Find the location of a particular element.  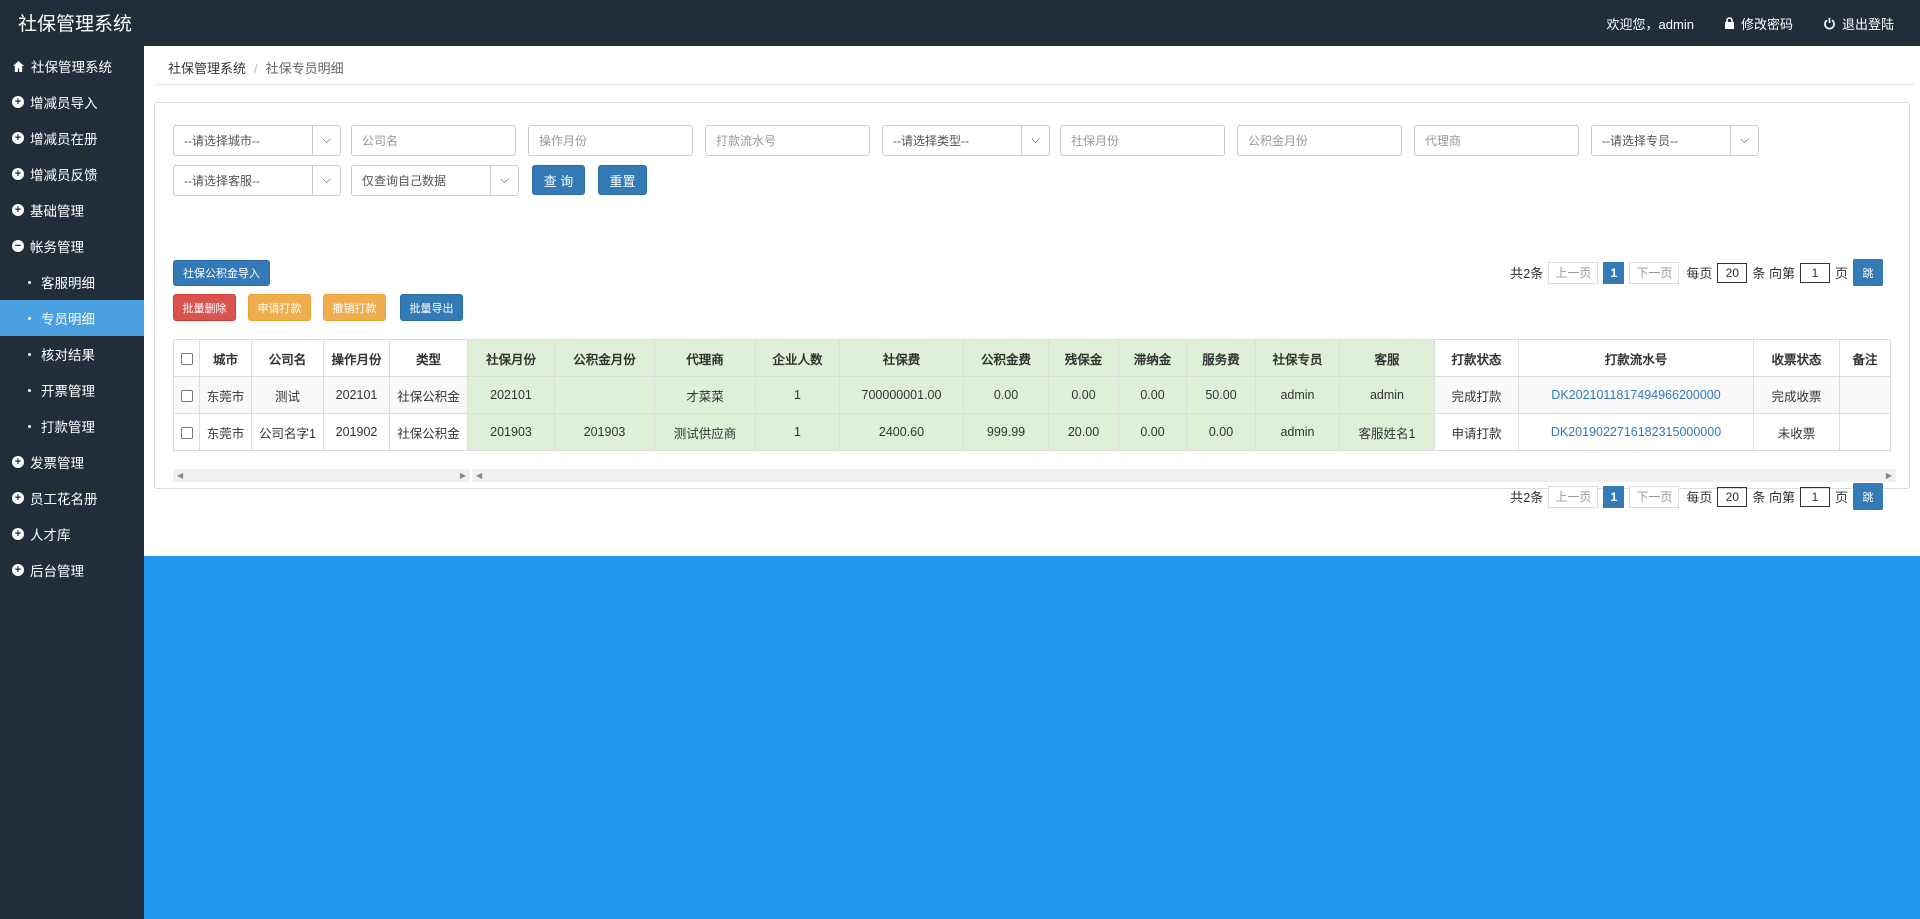

sidebar-item-basic: + 基础管理 is located at coordinates (72, 210).